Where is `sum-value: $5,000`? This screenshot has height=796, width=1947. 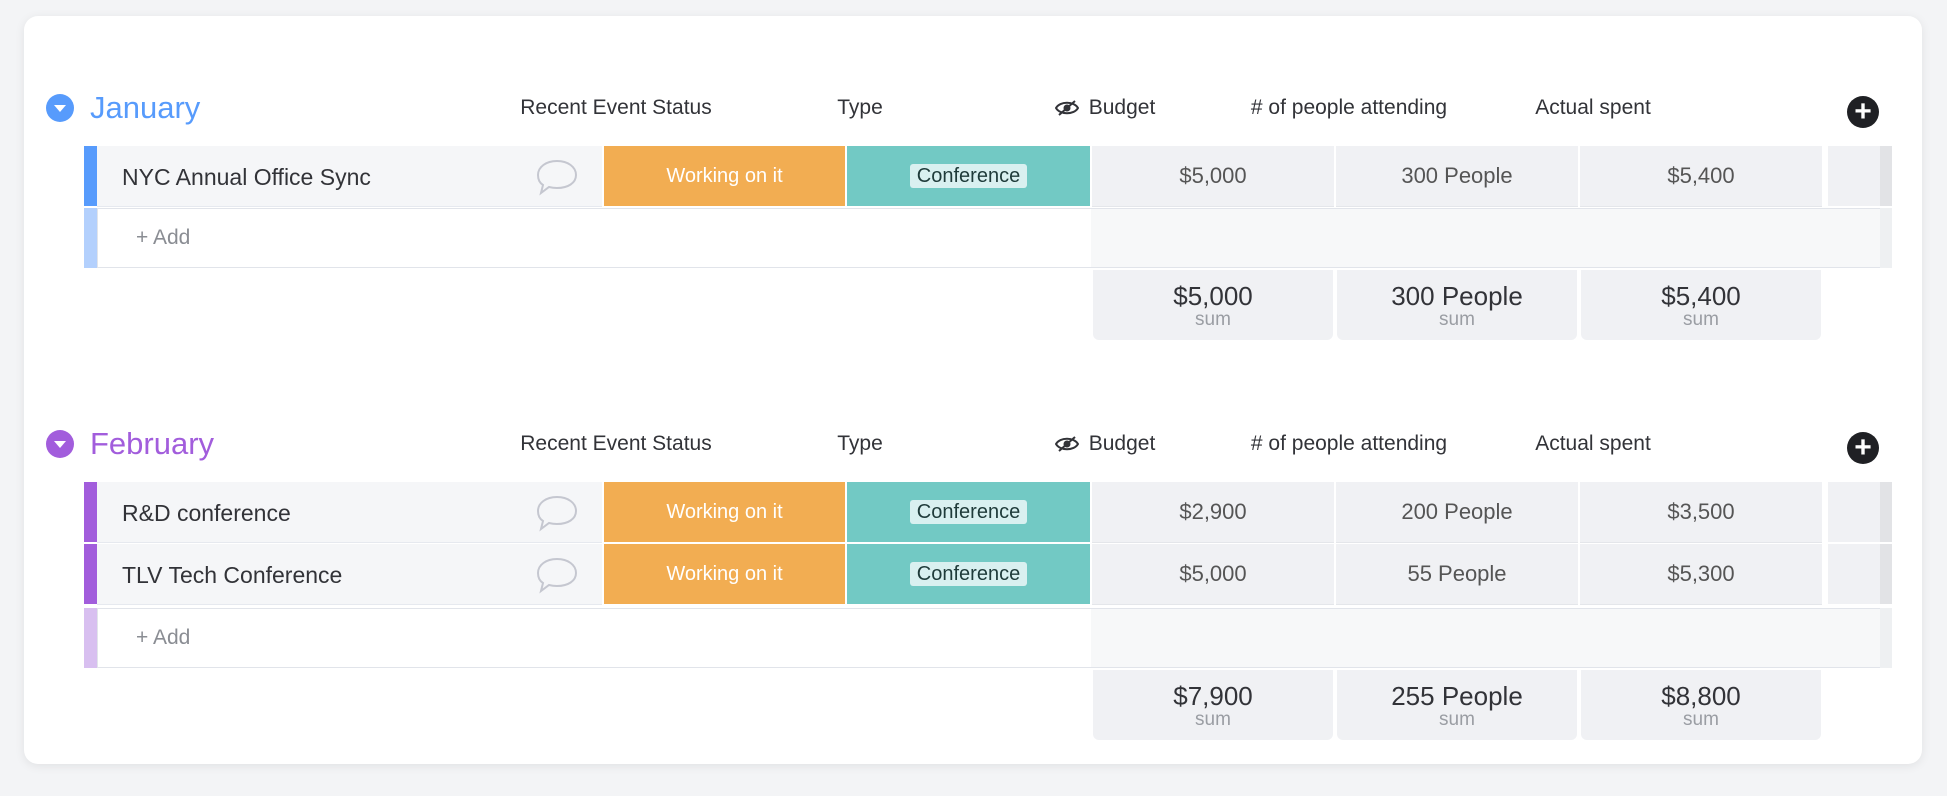
sum-value: $5,000 is located at coordinates (1213, 296).